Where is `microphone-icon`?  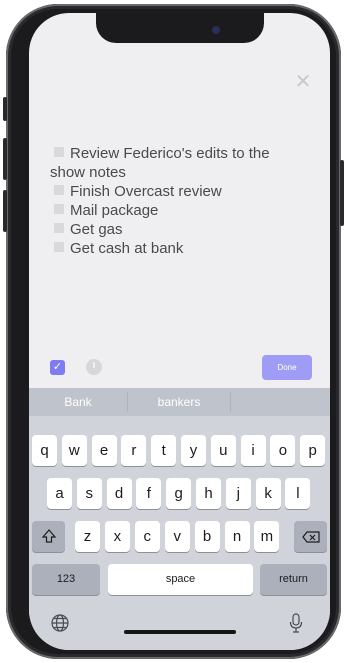 microphone-icon is located at coordinates (300, 624).